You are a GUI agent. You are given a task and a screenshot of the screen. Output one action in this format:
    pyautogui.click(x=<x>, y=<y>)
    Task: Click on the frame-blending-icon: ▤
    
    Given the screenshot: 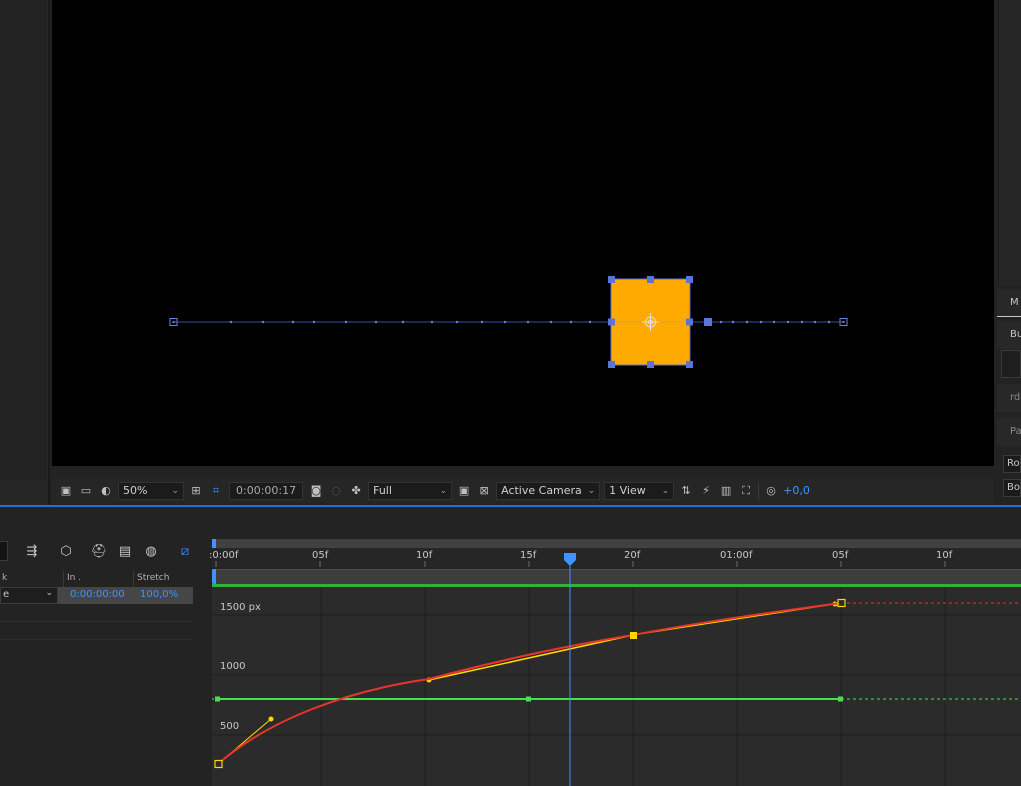 What is the action you would take?
    pyautogui.click(x=125, y=551)
    